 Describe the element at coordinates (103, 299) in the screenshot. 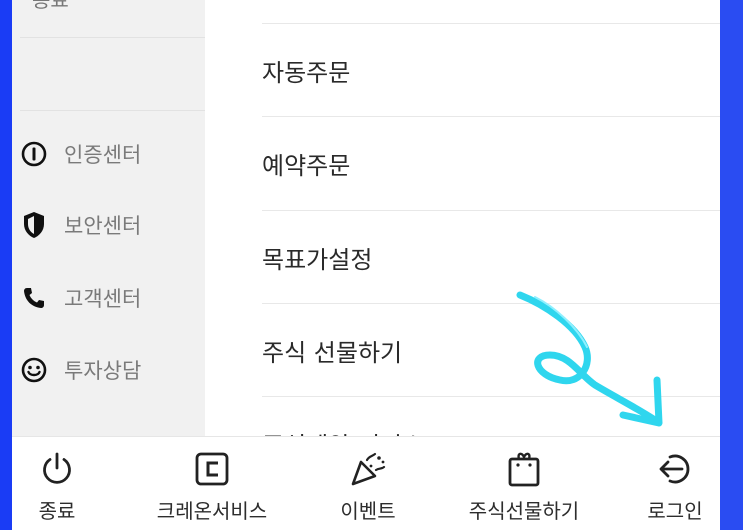

I see `sidebar-item-label: 고객센터` at that location.